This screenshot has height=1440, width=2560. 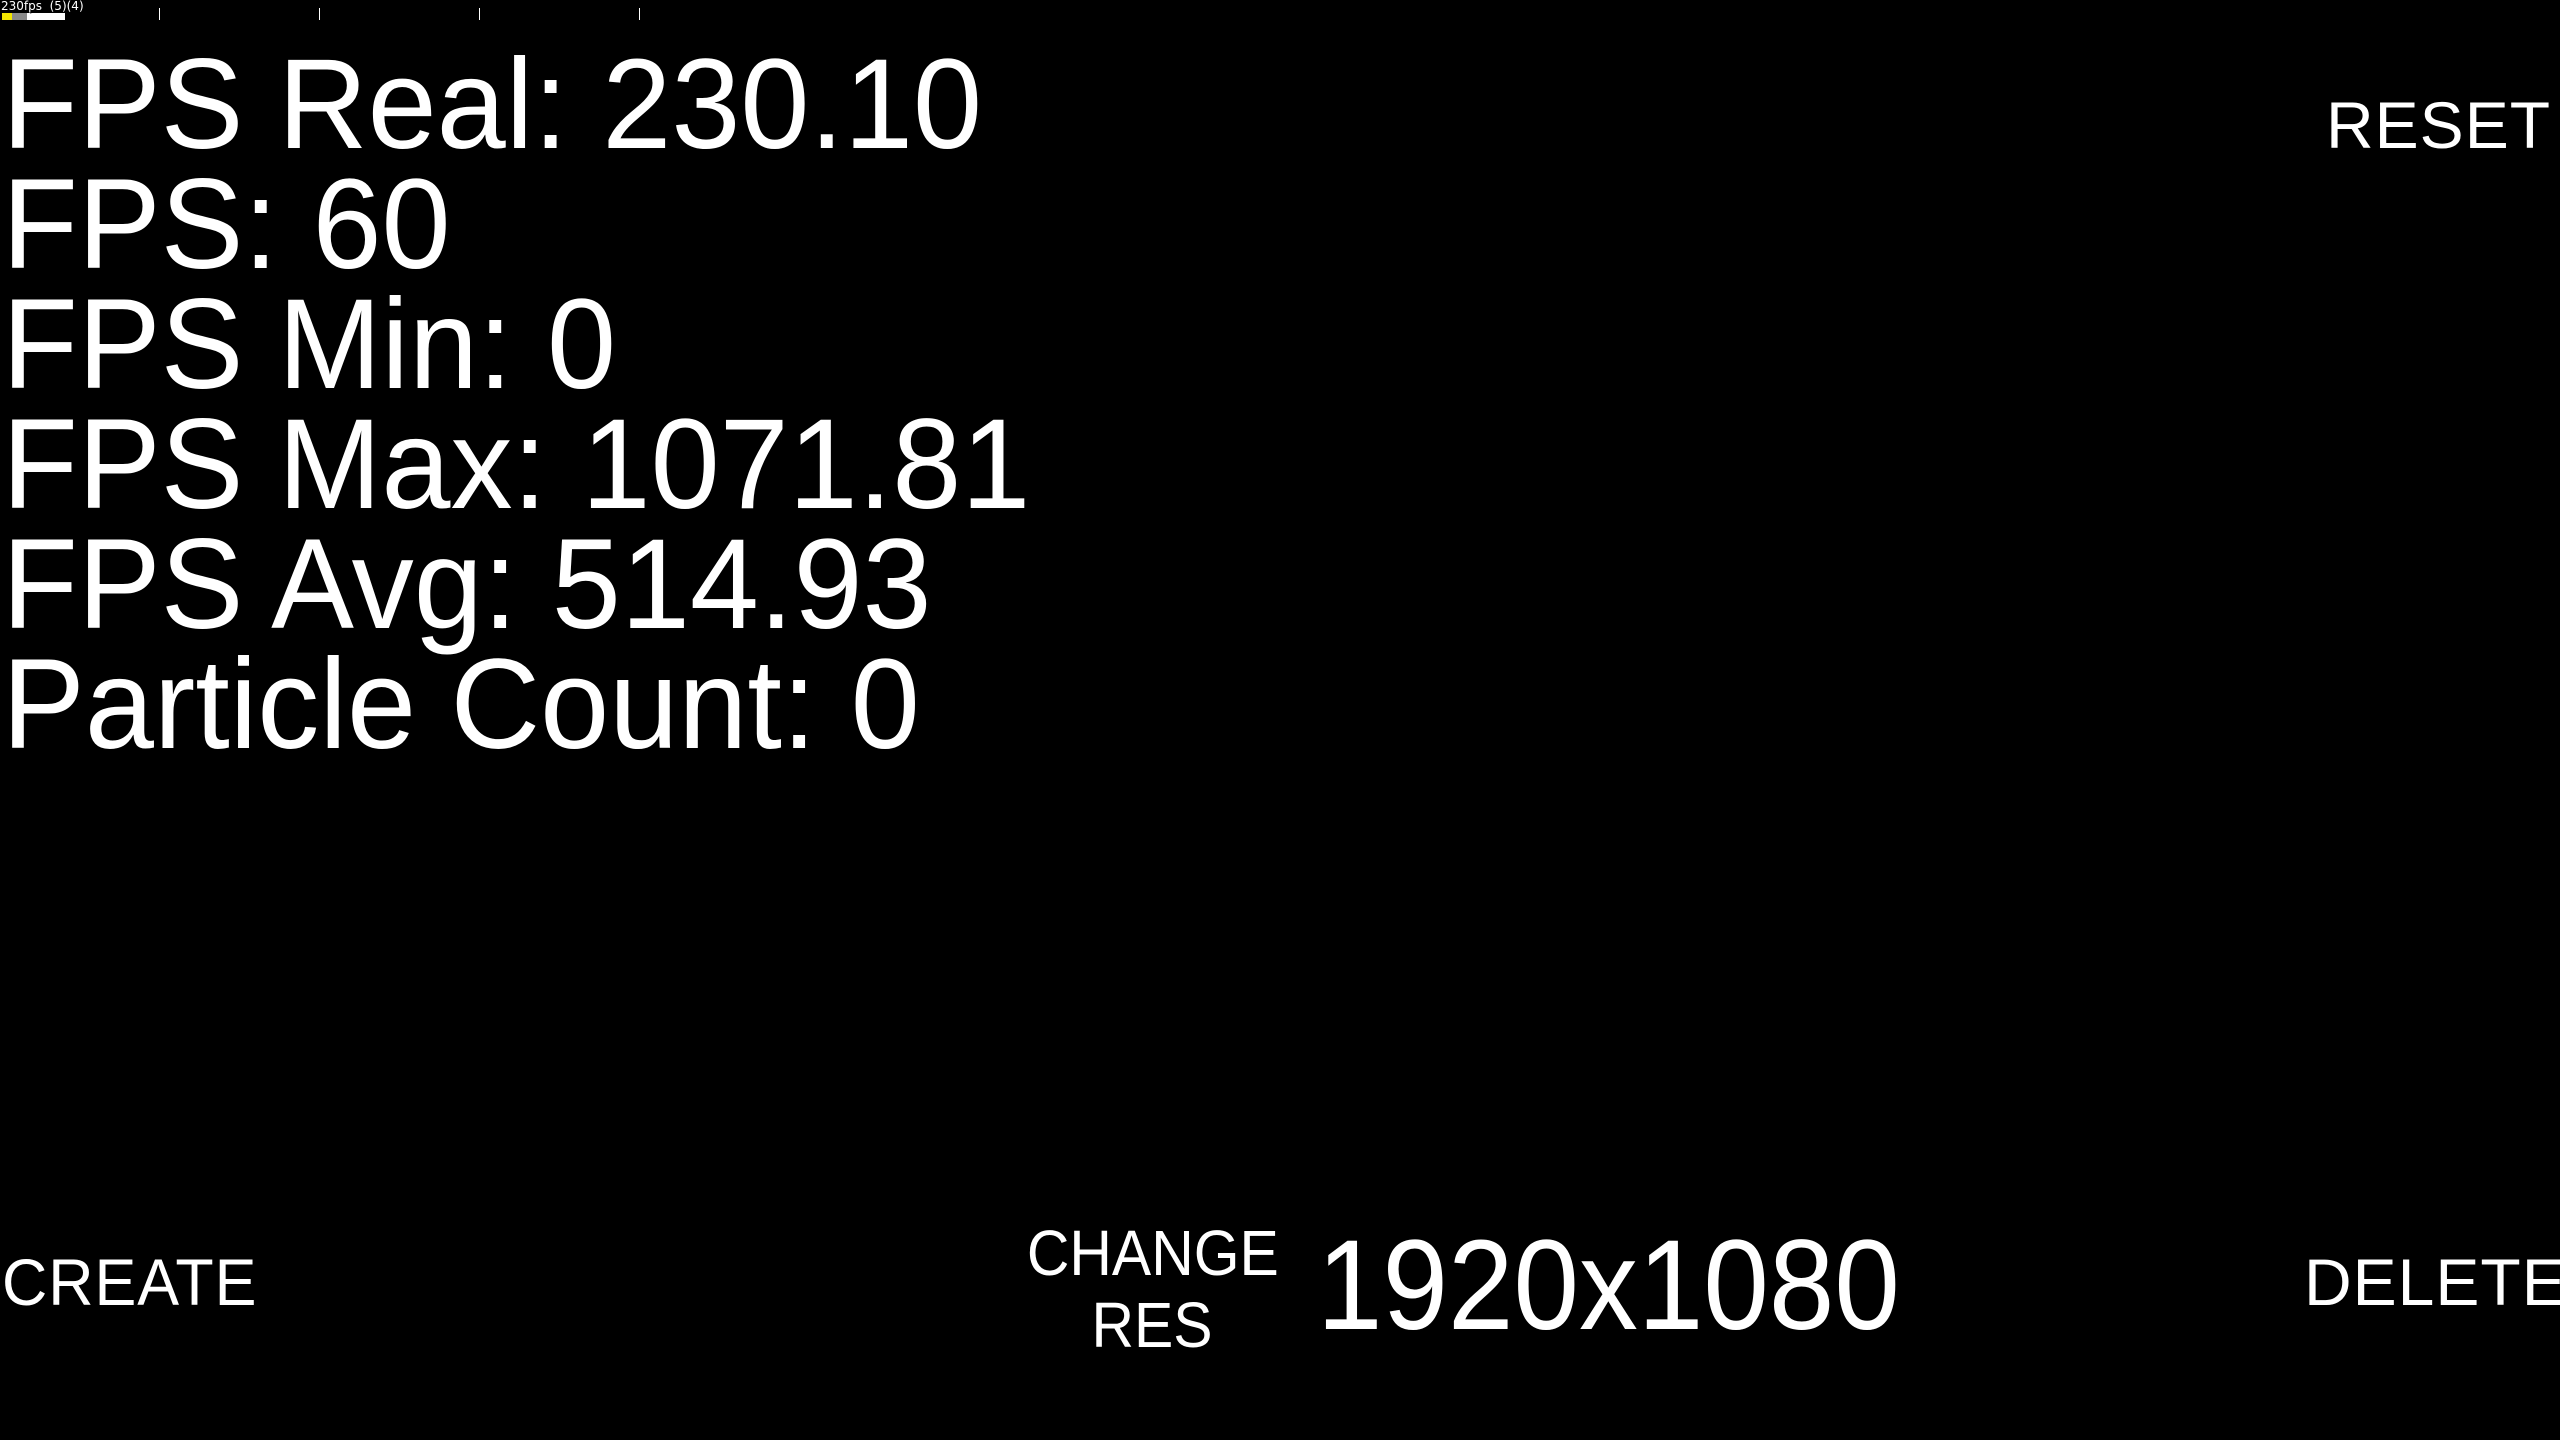 I want to click on create-button: CREATE, so click(x=129, y=1282).